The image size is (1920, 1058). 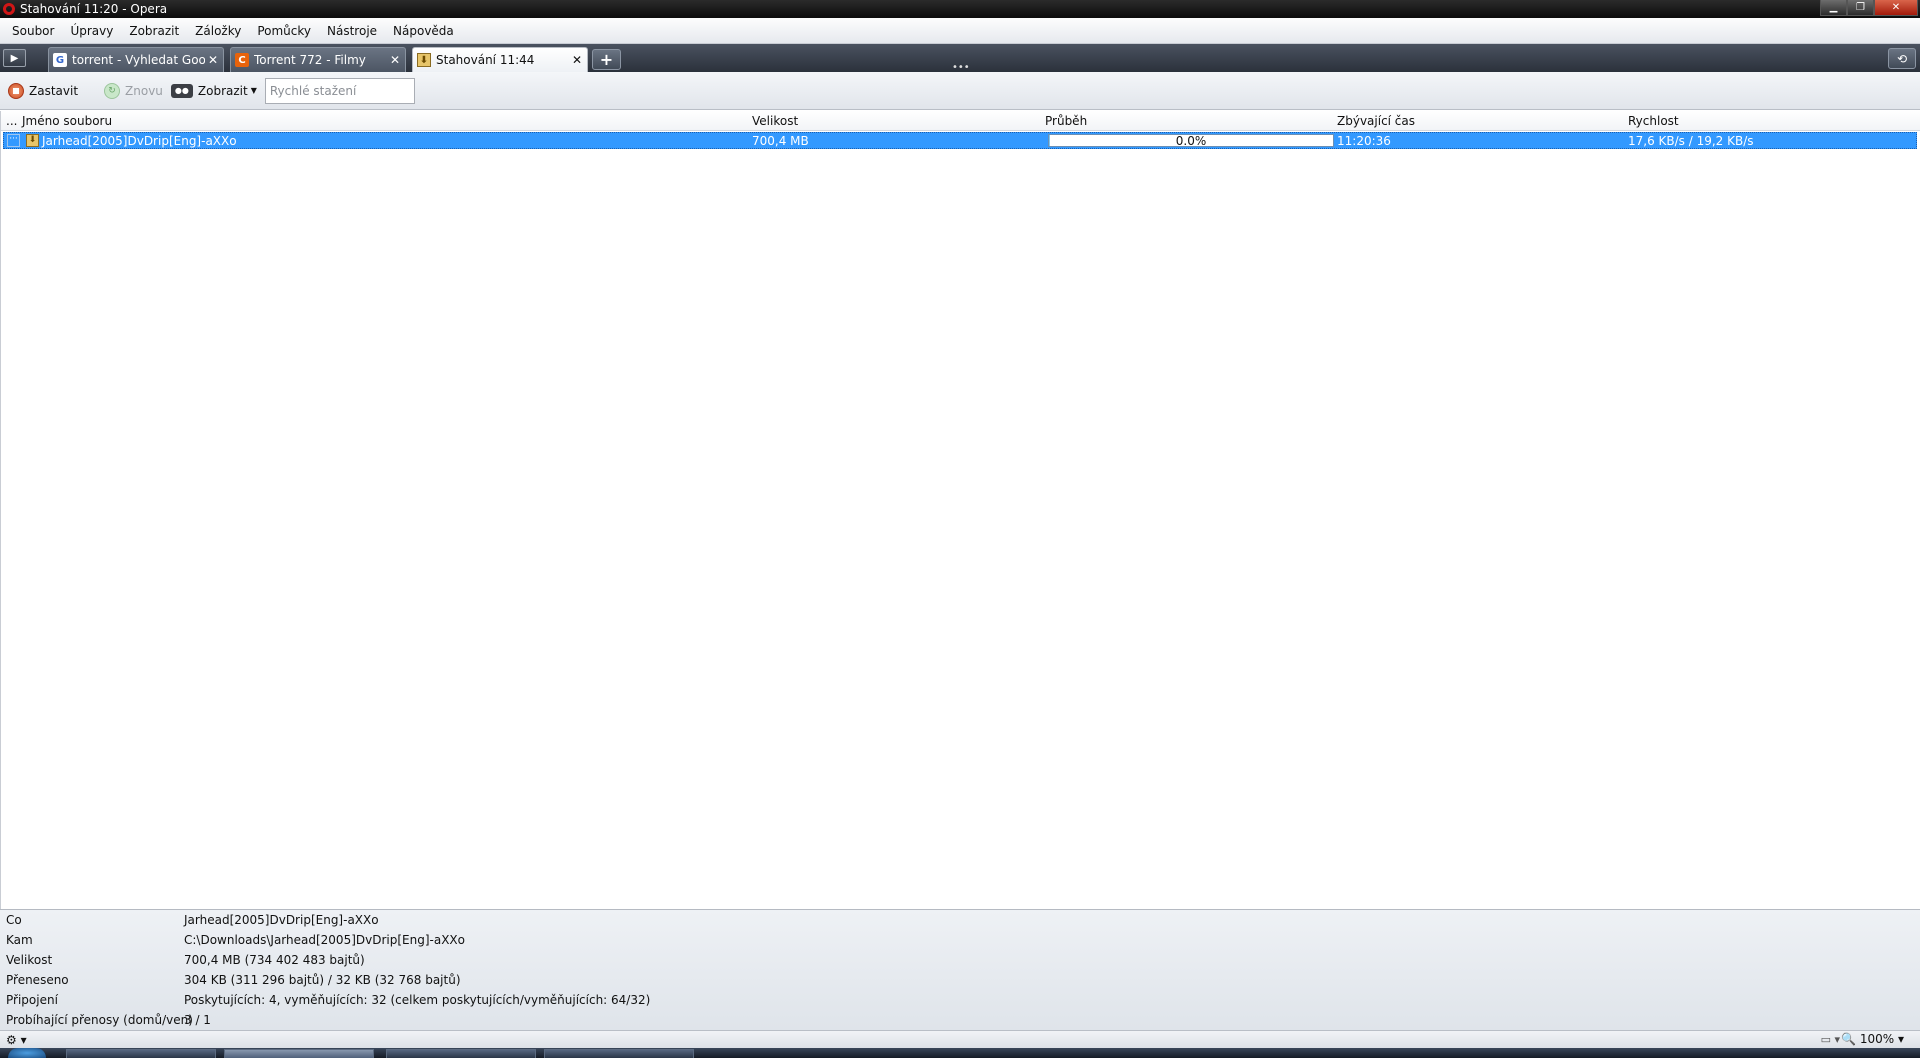 What do you see at coordinates (961, 68) in the screenshot?
I see `toolbar-grip-icon: •••` at bounding box center [961, 68].